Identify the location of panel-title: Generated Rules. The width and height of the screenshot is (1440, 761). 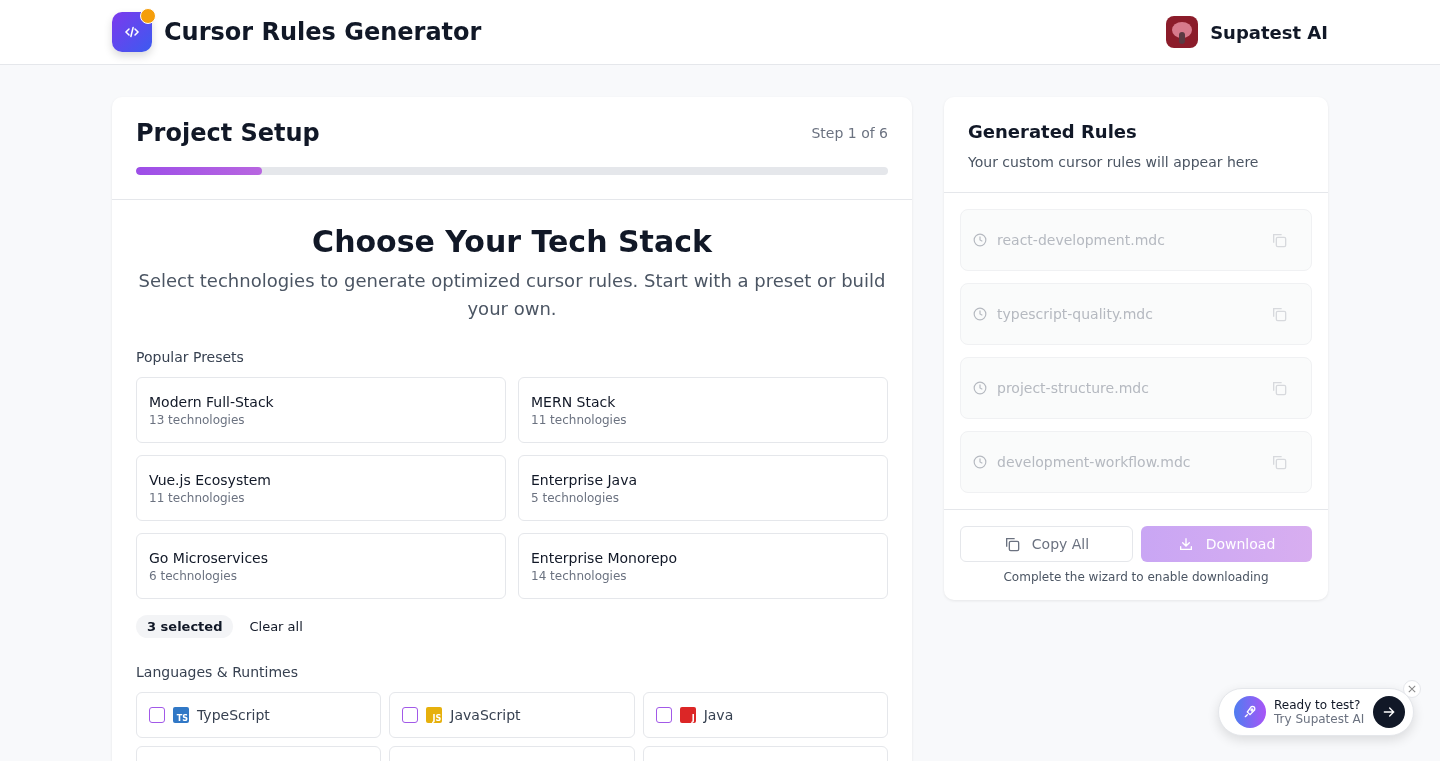
(1053, 131).